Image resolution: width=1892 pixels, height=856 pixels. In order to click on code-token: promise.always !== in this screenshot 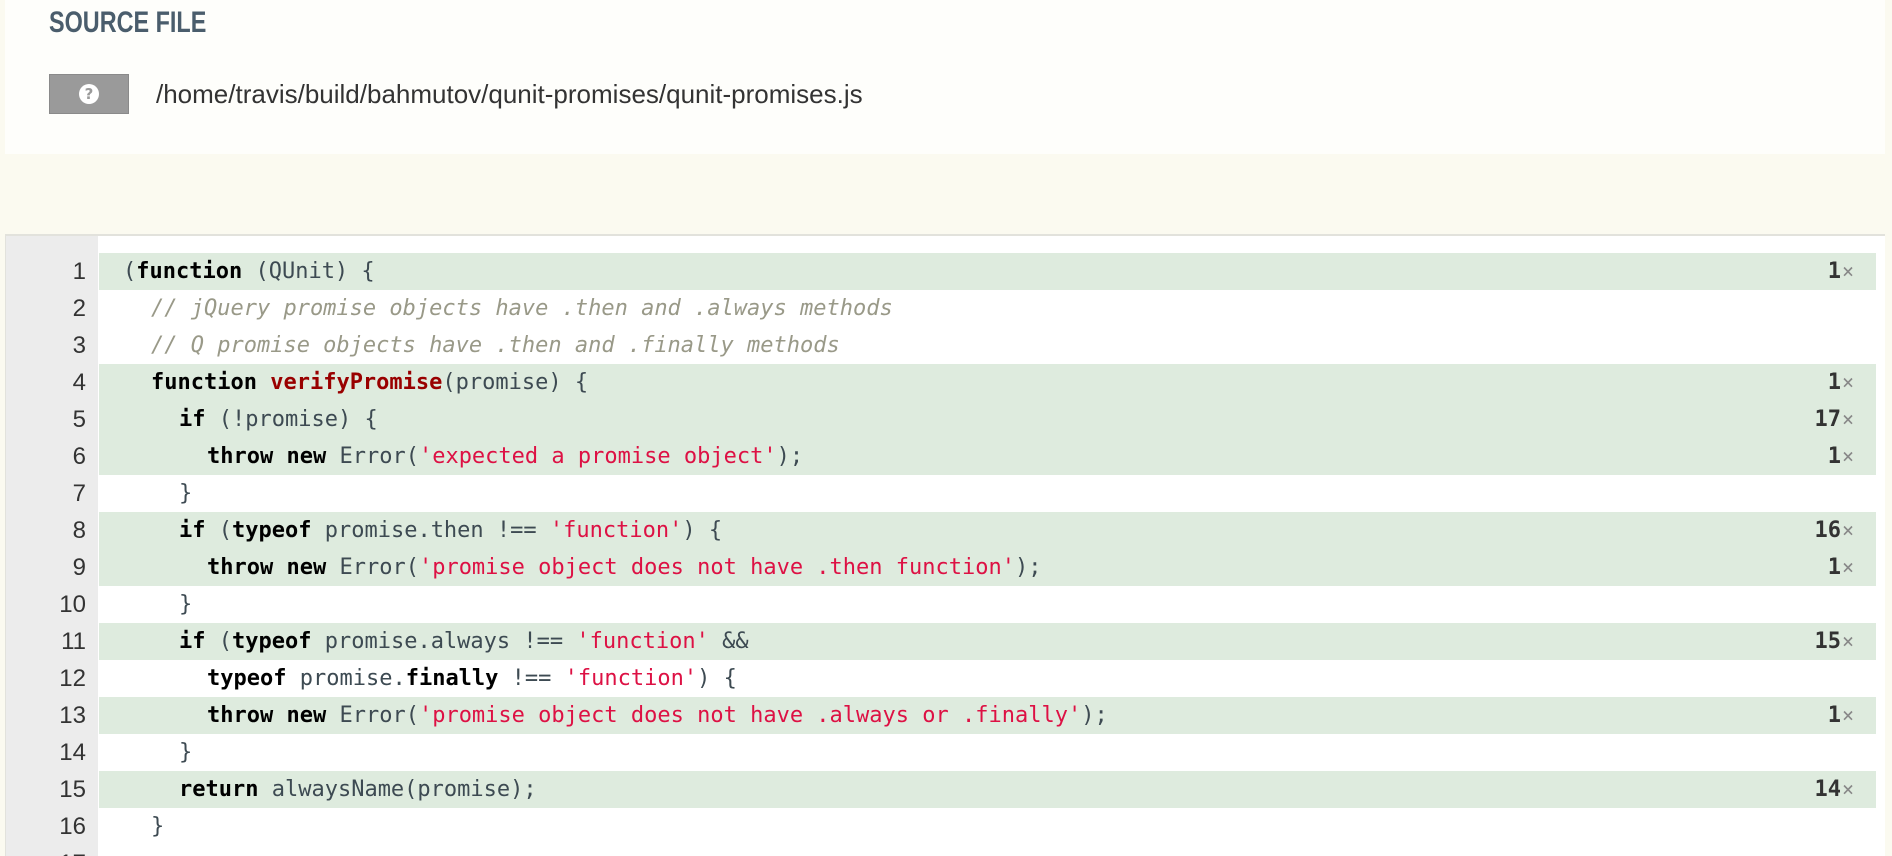, I will do `click(444, 641)`.